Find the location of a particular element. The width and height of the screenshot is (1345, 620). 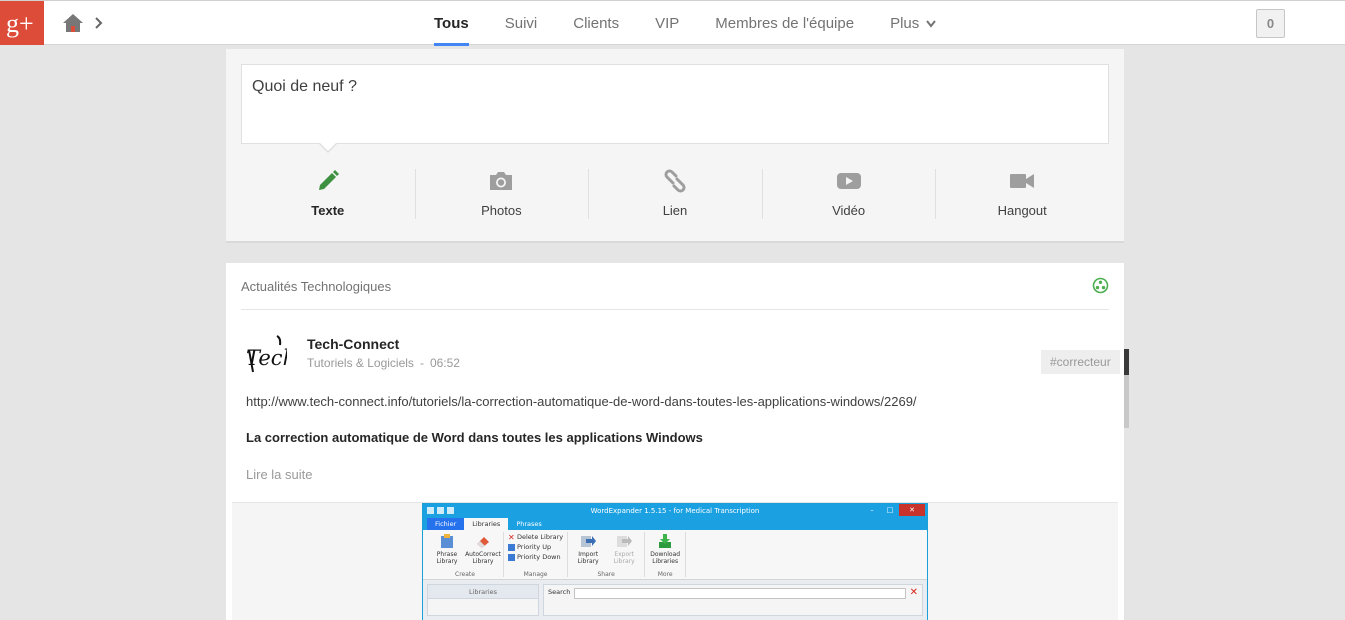

circles-icon is located at coordinates (1100, 285).